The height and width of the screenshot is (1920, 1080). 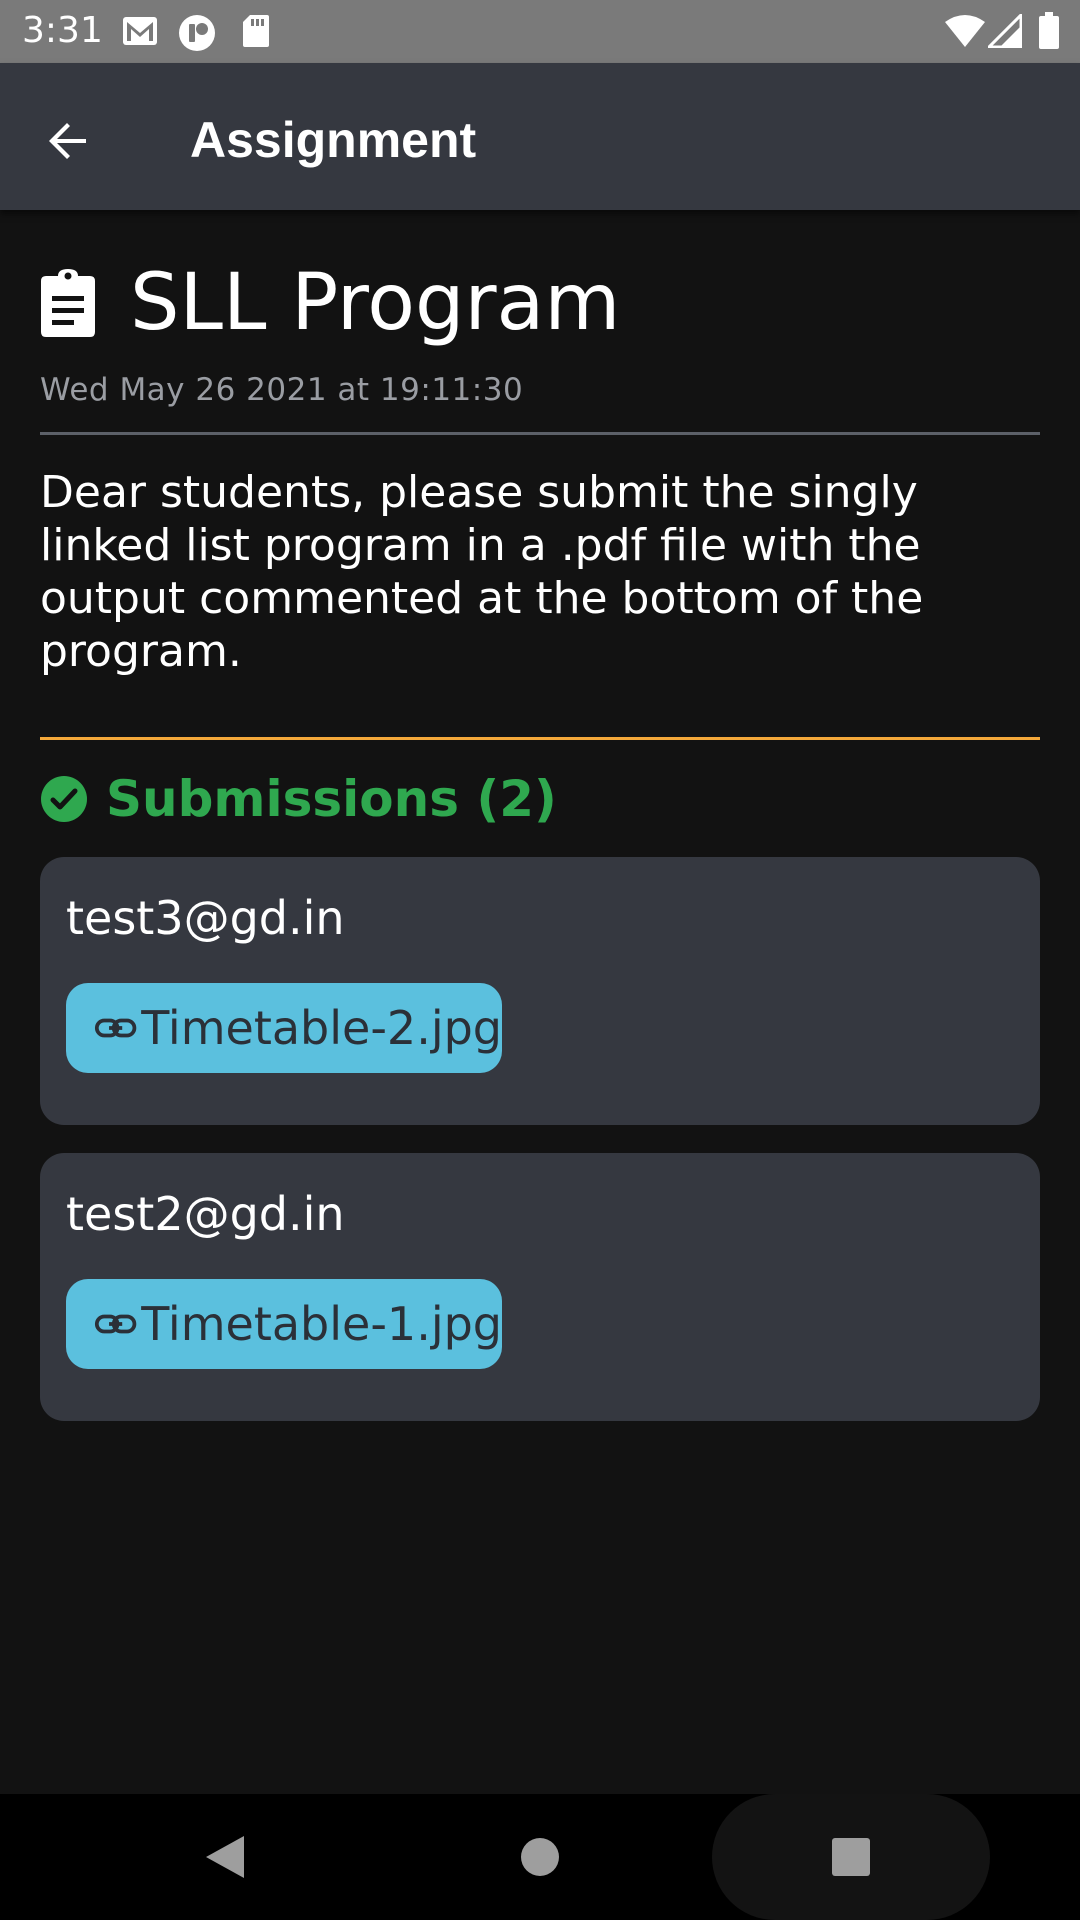 What do you see at coordinates (540, 433) in the screenshot?
I see `divider` at bounding box center [540, 433].